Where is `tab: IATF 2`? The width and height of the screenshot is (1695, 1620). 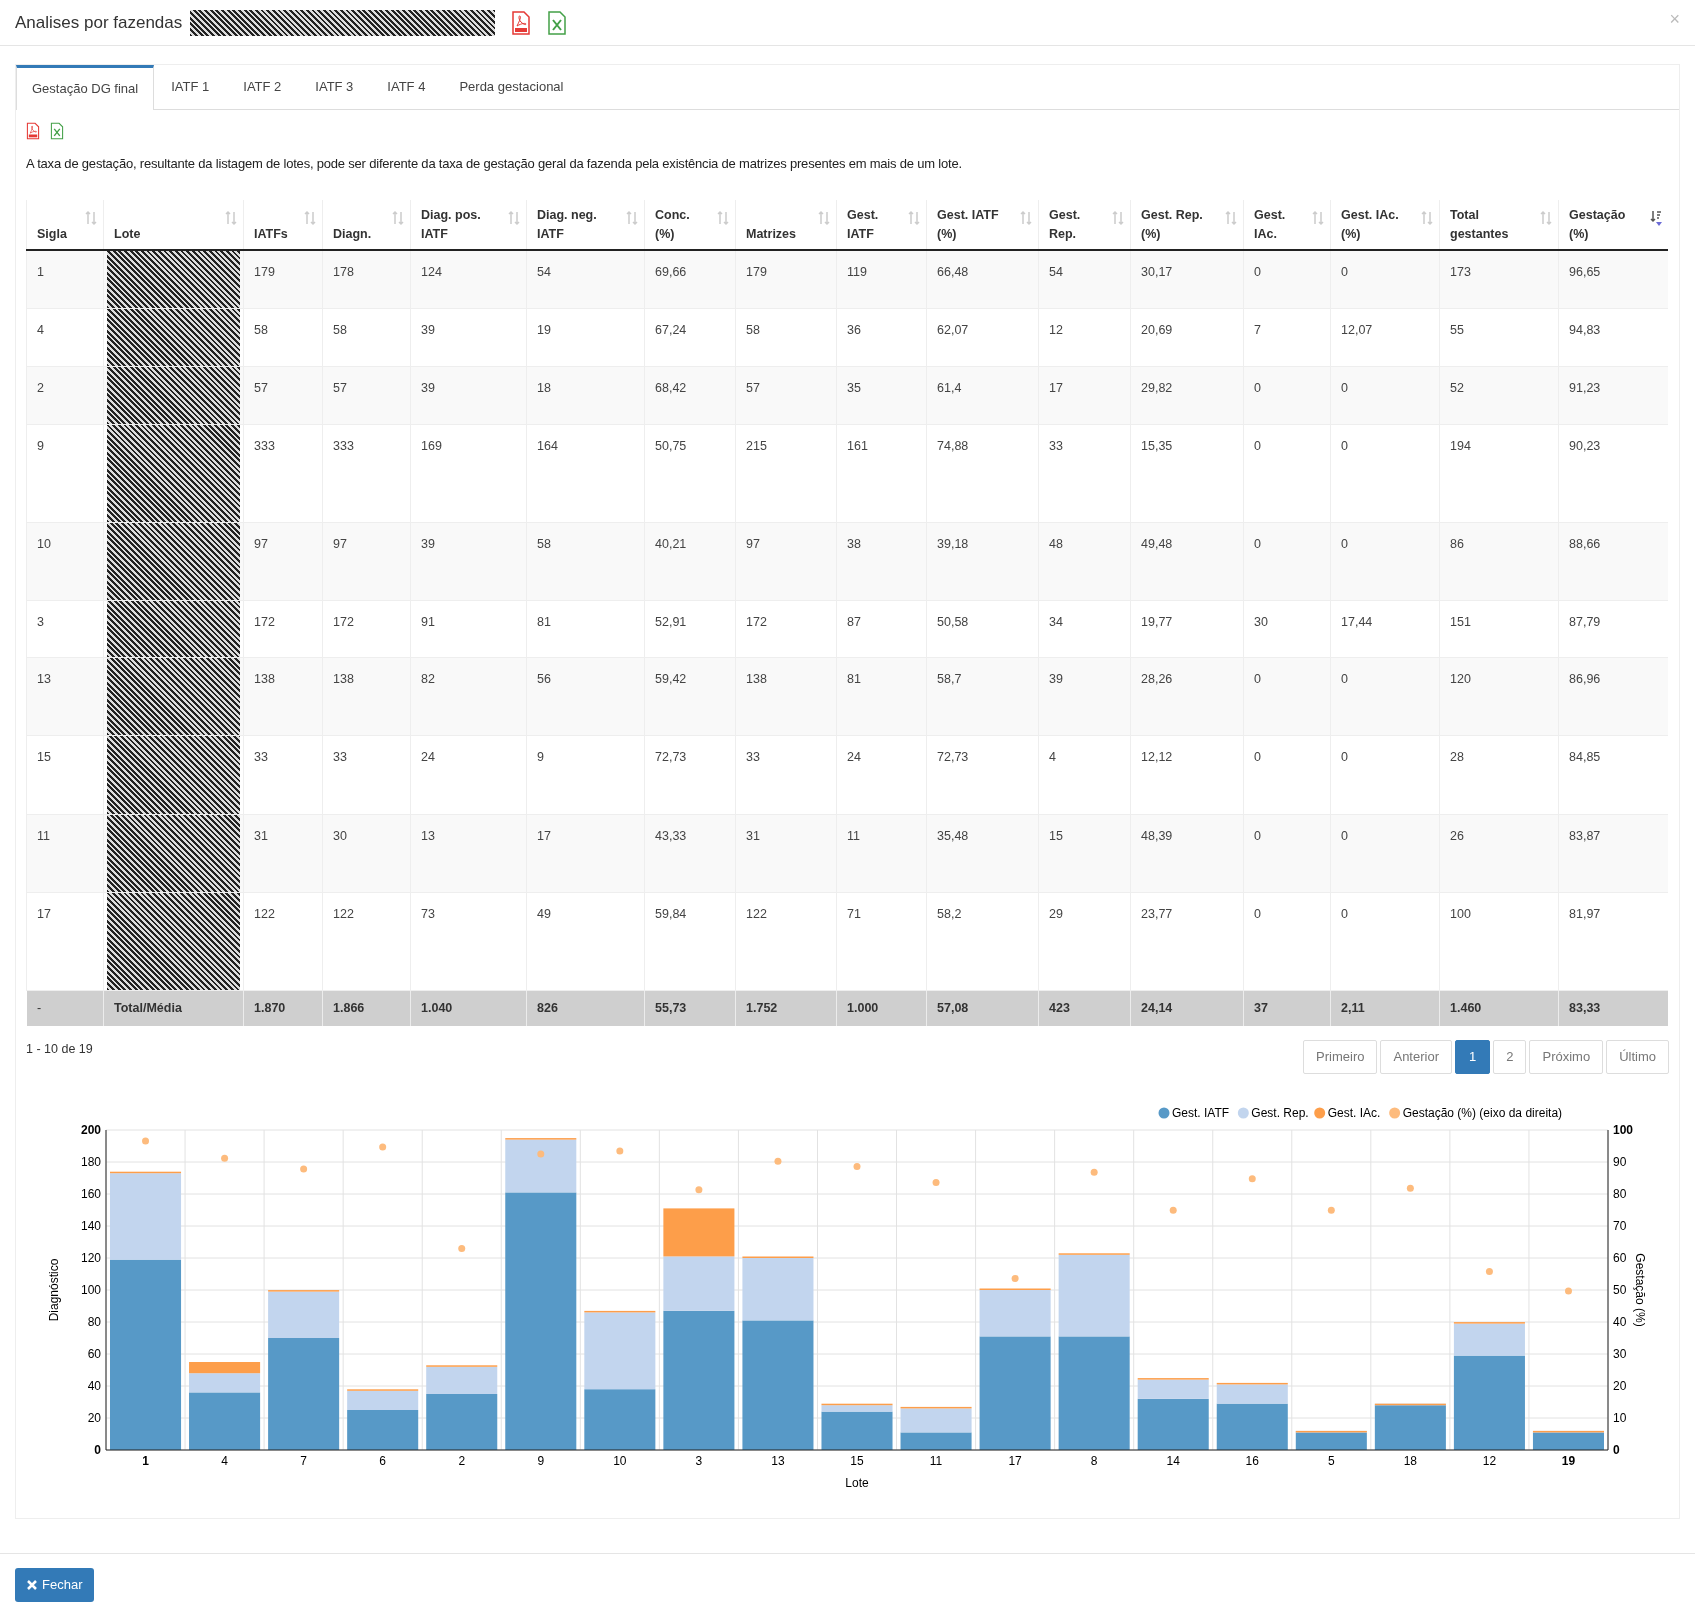 tab: IATF 2 is located at coordinates (262, 87).